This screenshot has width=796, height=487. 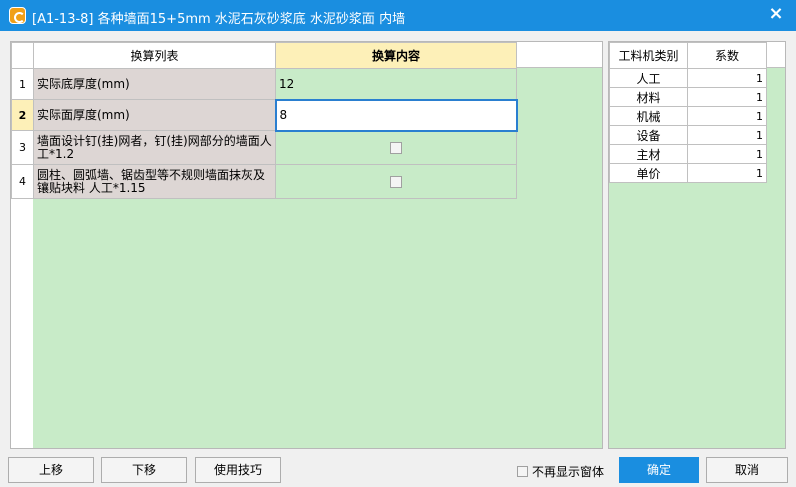 What do you see at coordinates (648, 154) in the screenshot?
I see `category-main-material: 主材` at bounding box center [648, 154].